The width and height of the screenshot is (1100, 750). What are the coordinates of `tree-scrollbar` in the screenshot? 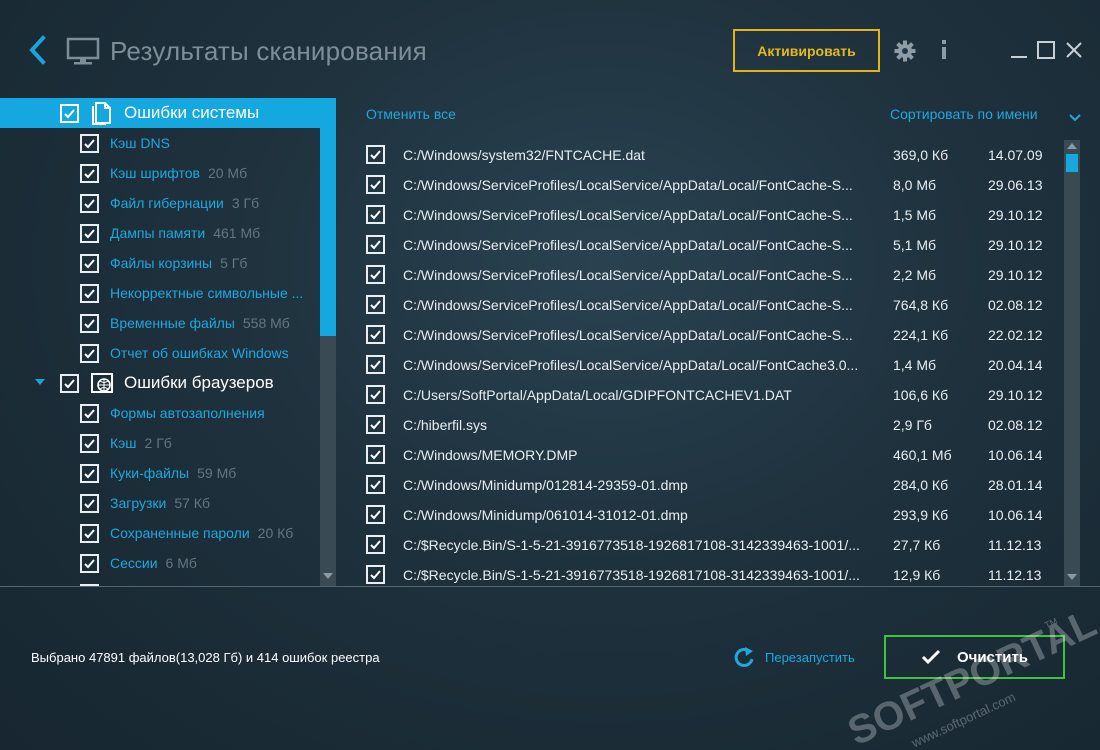 It's located at (328, 342).